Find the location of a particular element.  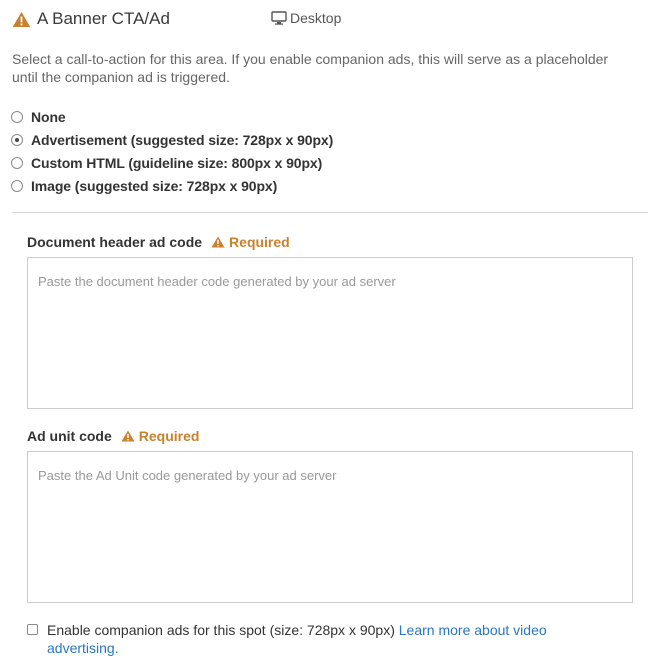

ad-unit-field-label: Ad unit code Required is located at coordinates (113, 436).